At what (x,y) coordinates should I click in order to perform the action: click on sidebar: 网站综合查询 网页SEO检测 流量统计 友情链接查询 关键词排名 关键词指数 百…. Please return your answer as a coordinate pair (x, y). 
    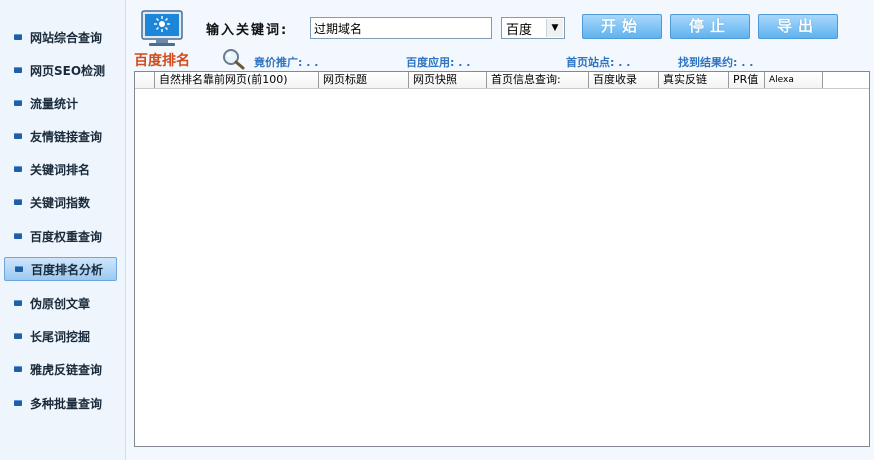
    Looking at the image, I should click on (63, 230).